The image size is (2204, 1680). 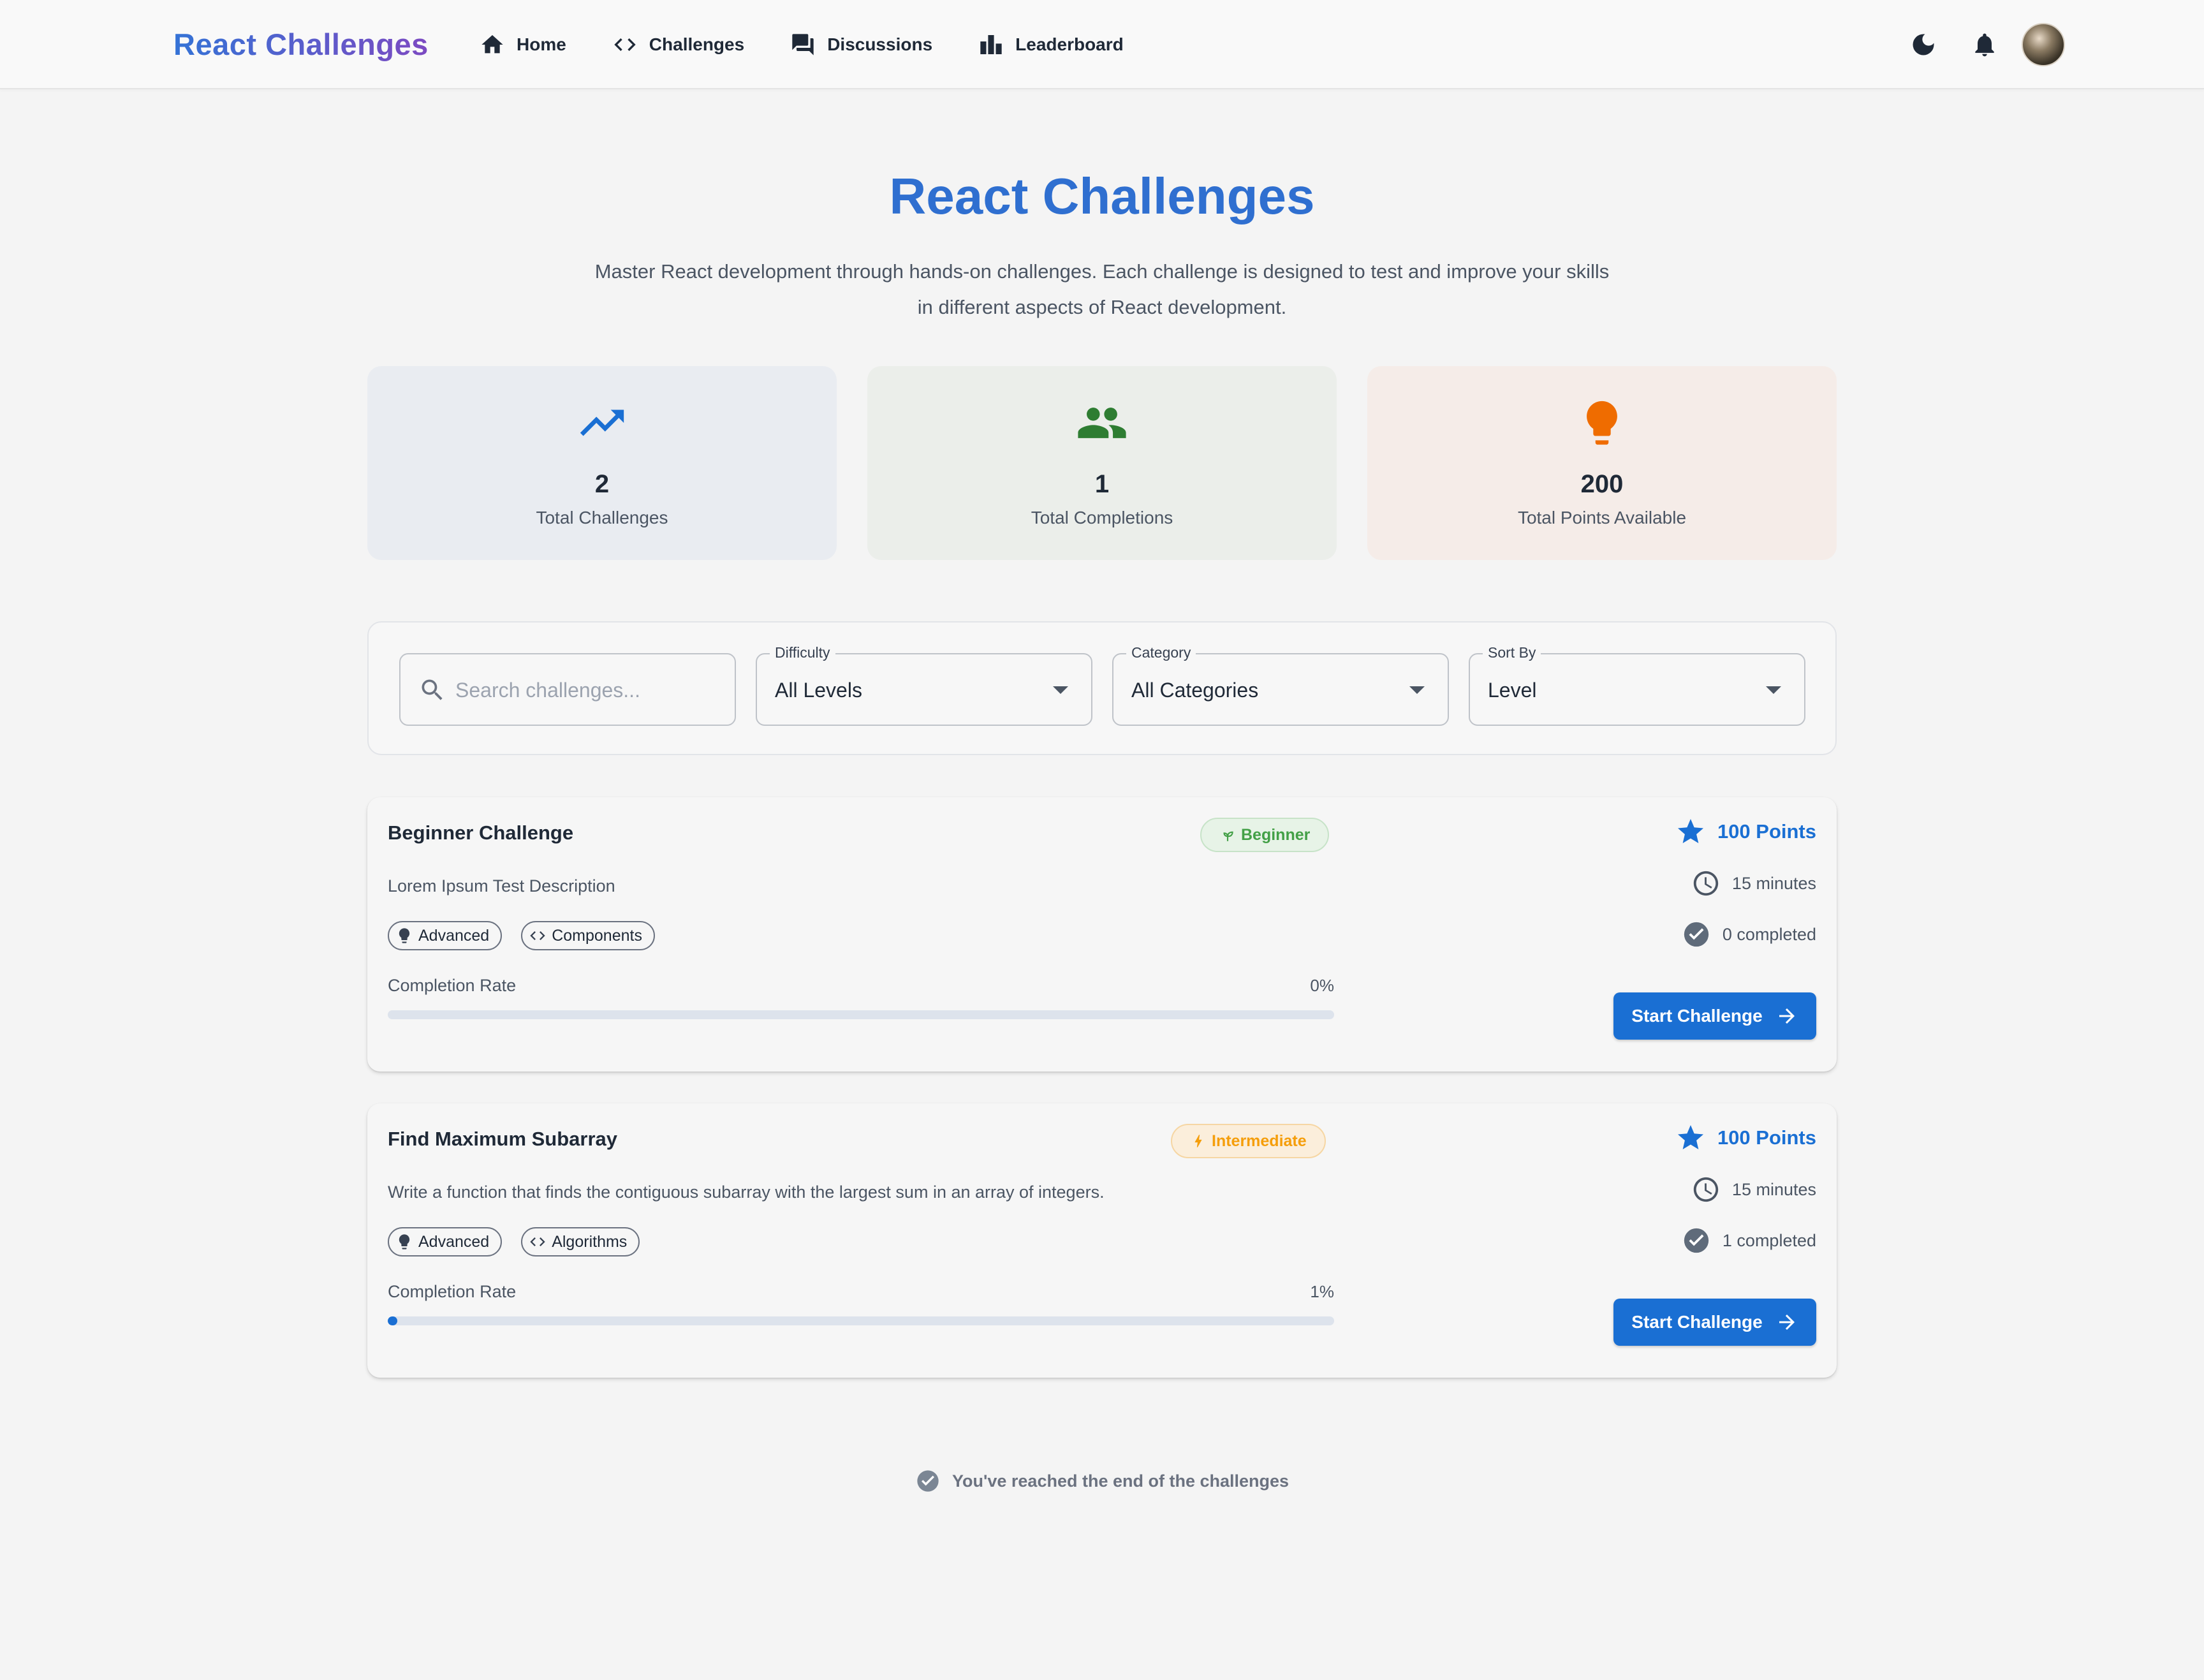 I want to click on chevron-down-icon, so click(x=1060, y=690).